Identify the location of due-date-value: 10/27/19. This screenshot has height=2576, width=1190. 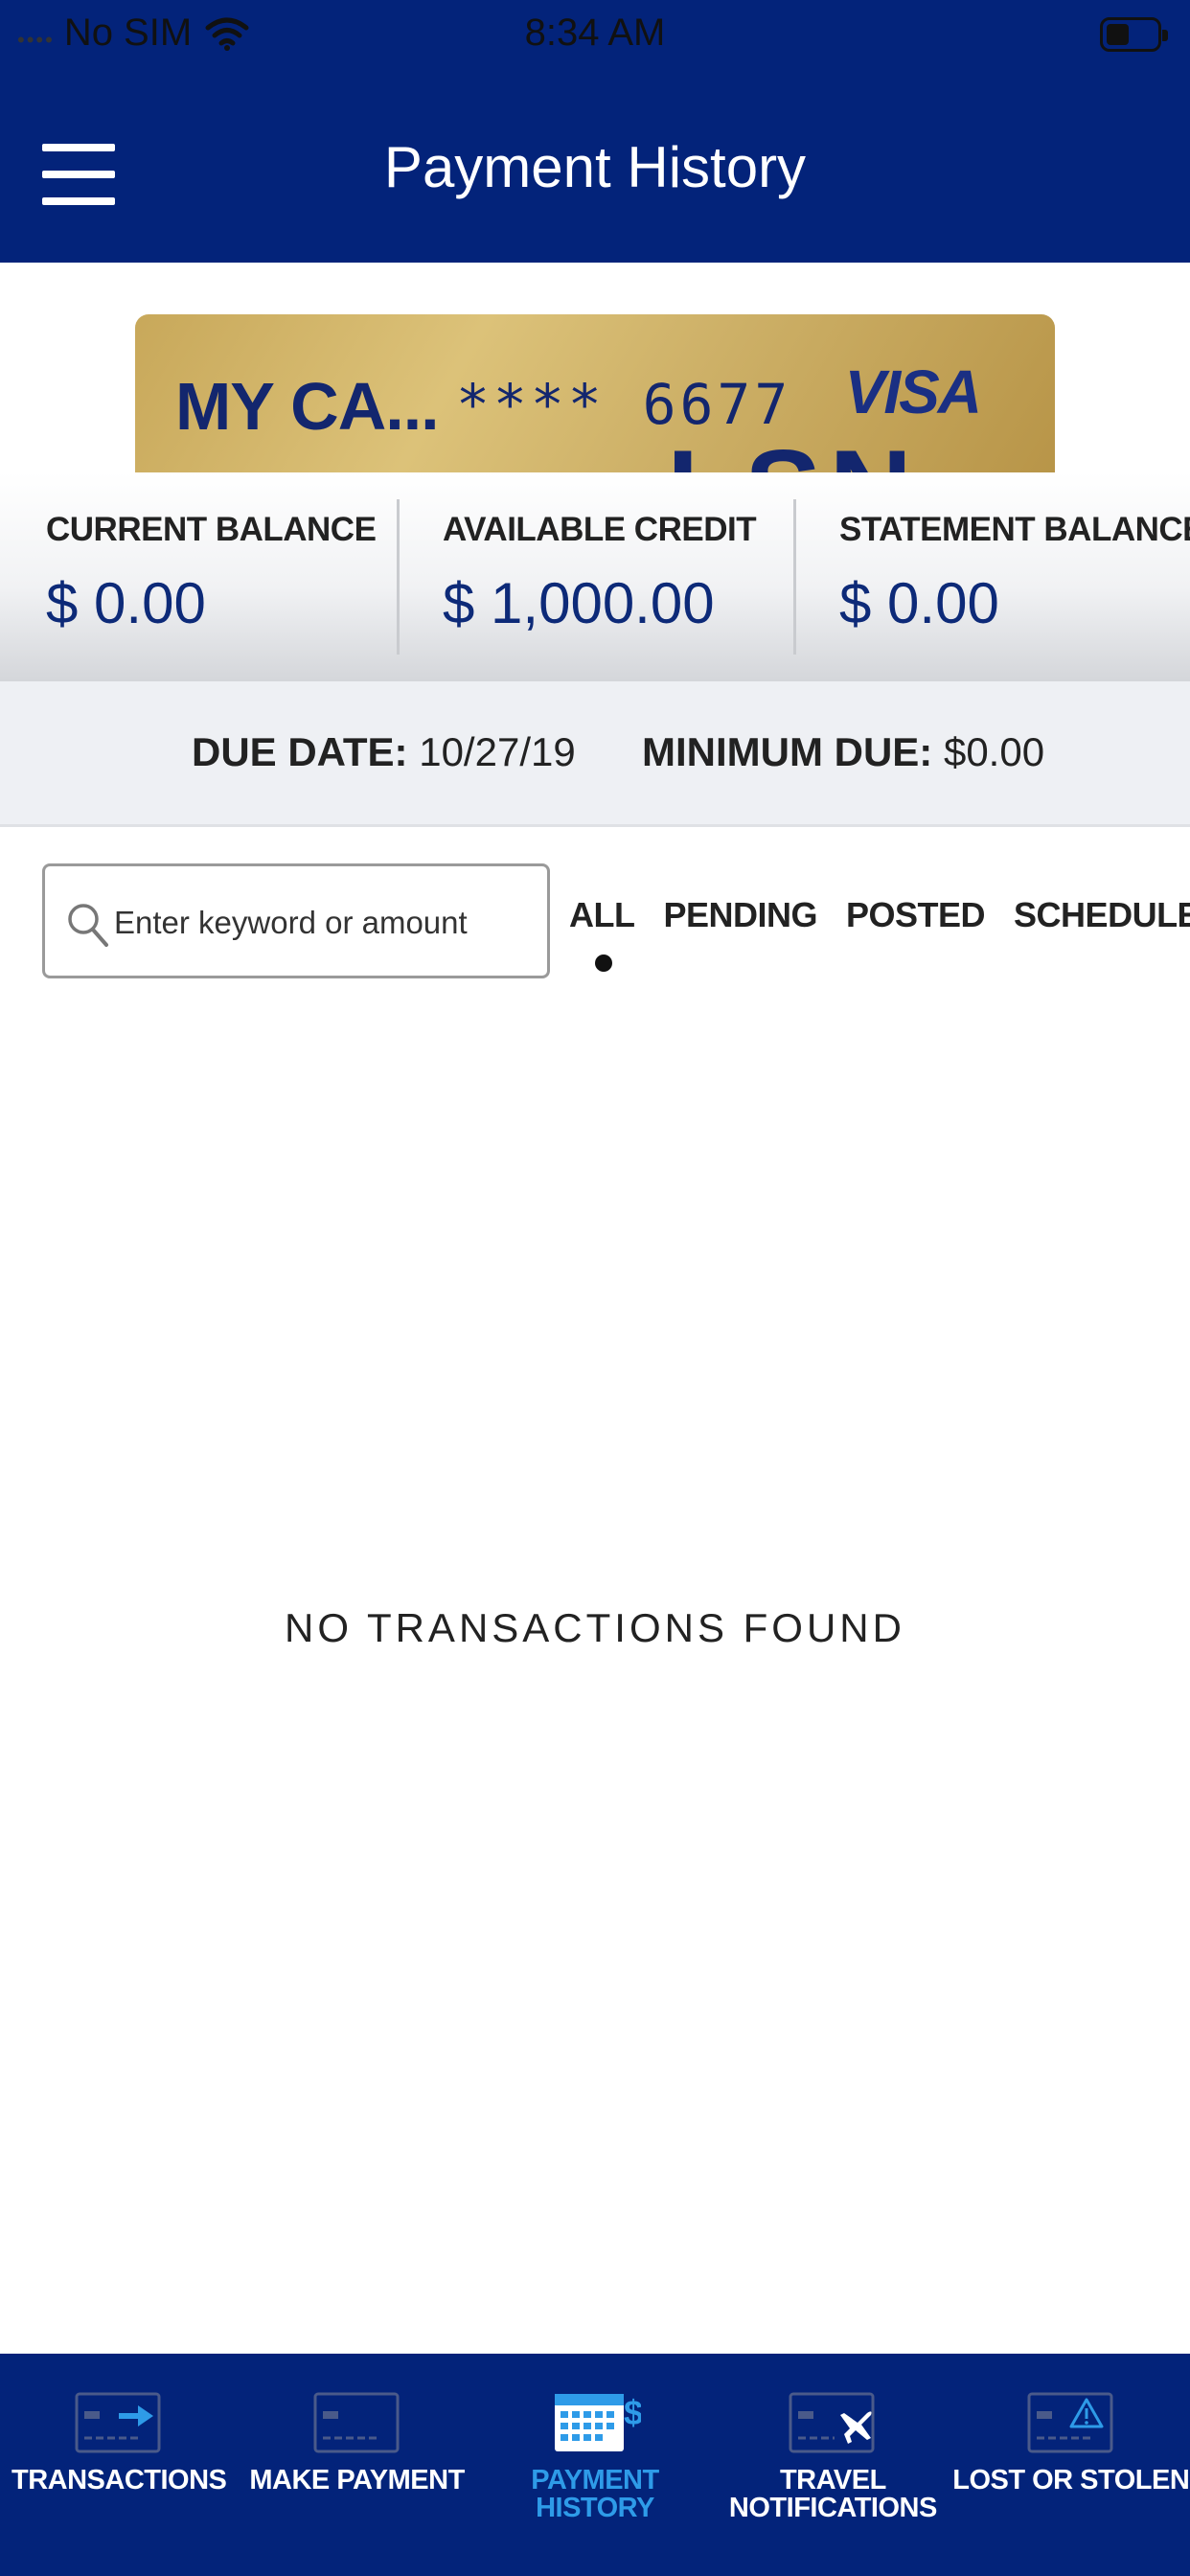
(498, 751).